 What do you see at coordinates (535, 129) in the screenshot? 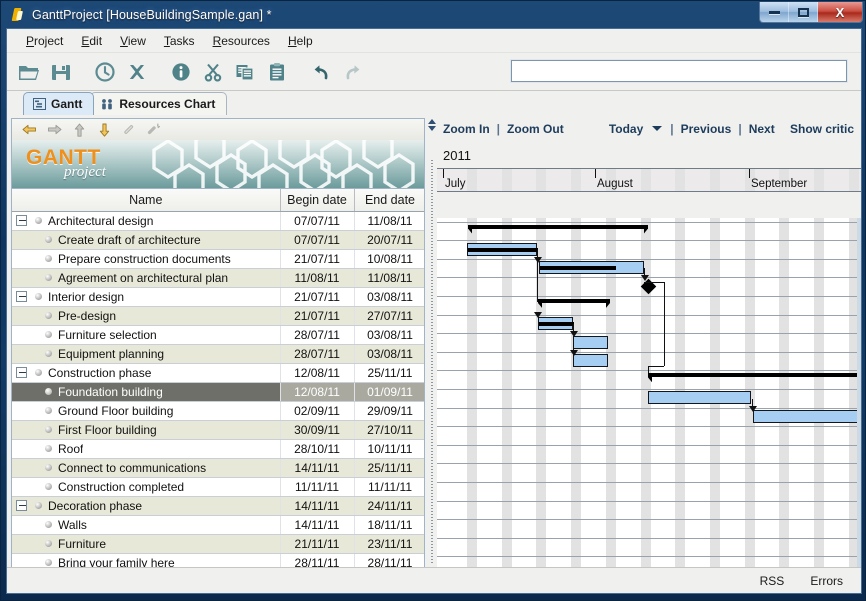
I see `zoom-out-button: Zoom Out` at bounding box center [535, 129].